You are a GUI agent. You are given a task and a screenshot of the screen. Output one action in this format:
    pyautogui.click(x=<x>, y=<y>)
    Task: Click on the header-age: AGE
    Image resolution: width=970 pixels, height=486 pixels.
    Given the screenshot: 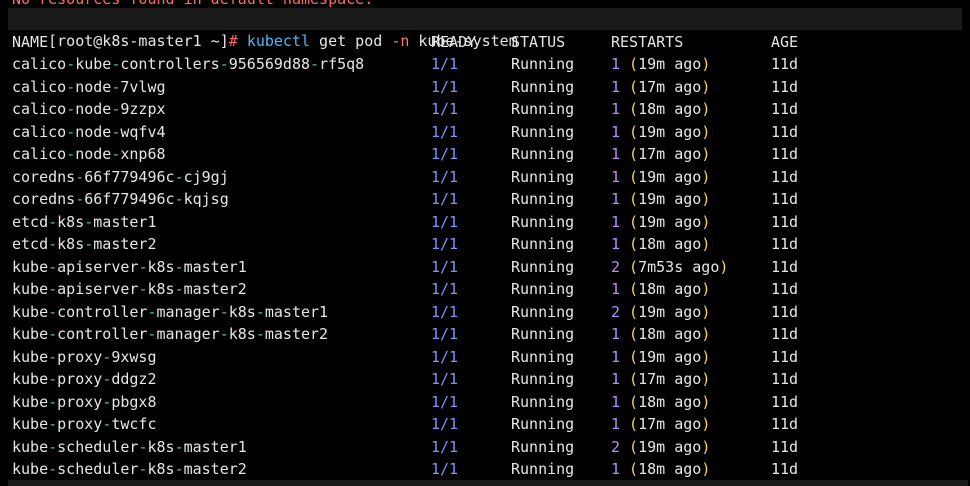 What is the action you would take?
    pyautogui.click(x=785, y=42)
    